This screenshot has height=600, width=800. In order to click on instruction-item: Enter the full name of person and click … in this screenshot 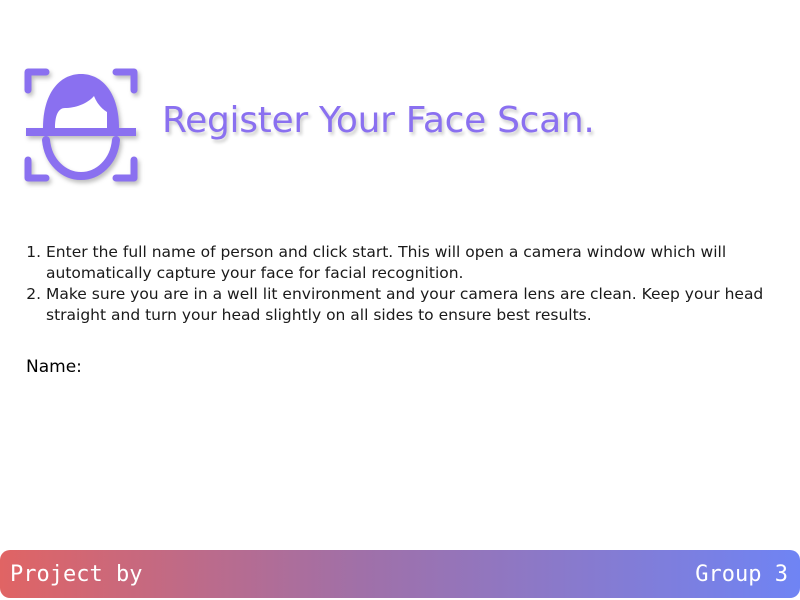, I will do `click(423, 263)`.